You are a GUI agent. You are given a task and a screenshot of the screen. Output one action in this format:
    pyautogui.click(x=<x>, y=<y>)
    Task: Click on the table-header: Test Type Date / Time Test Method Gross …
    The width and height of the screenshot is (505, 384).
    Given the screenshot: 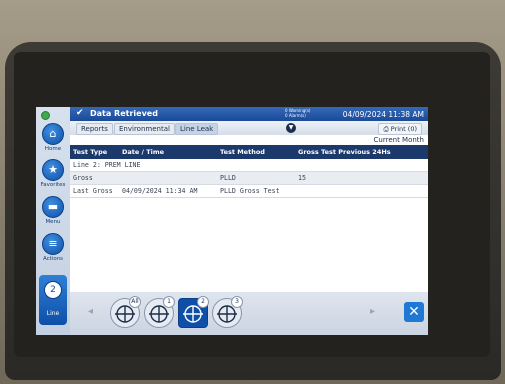 What is the action you would take?
    pyautogui.click(x=249, y=152)
    